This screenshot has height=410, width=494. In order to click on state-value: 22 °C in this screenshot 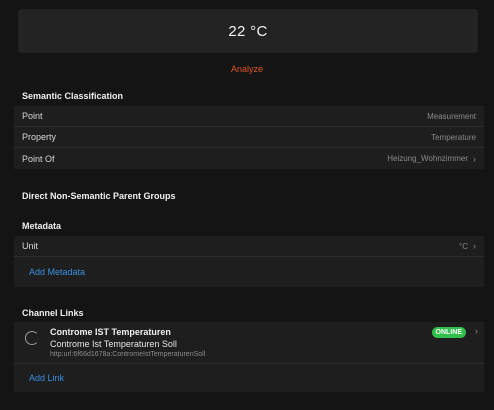, I will do `click(248, 31)`.